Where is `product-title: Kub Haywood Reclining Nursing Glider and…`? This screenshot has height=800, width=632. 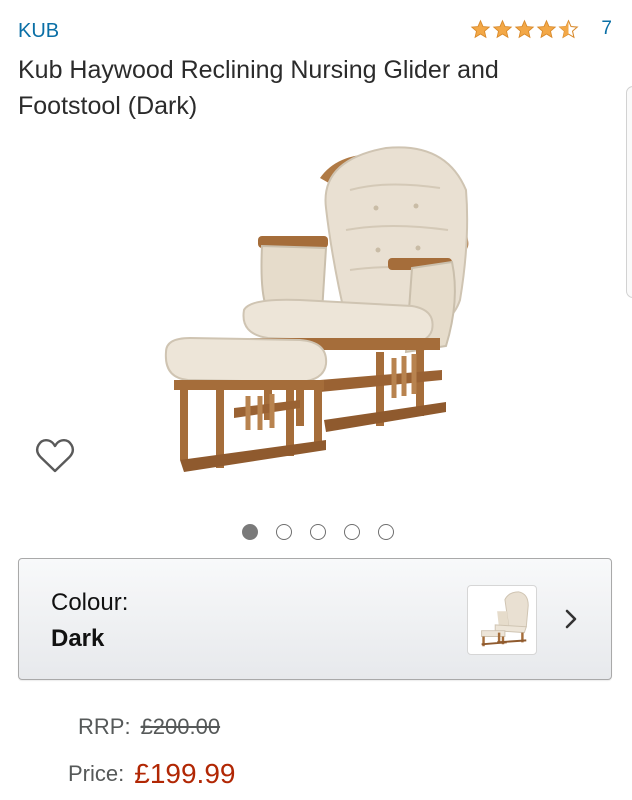
product-title: Kub Haywood Reclining Nursing Glider and… is located at coordinates (258, 88).